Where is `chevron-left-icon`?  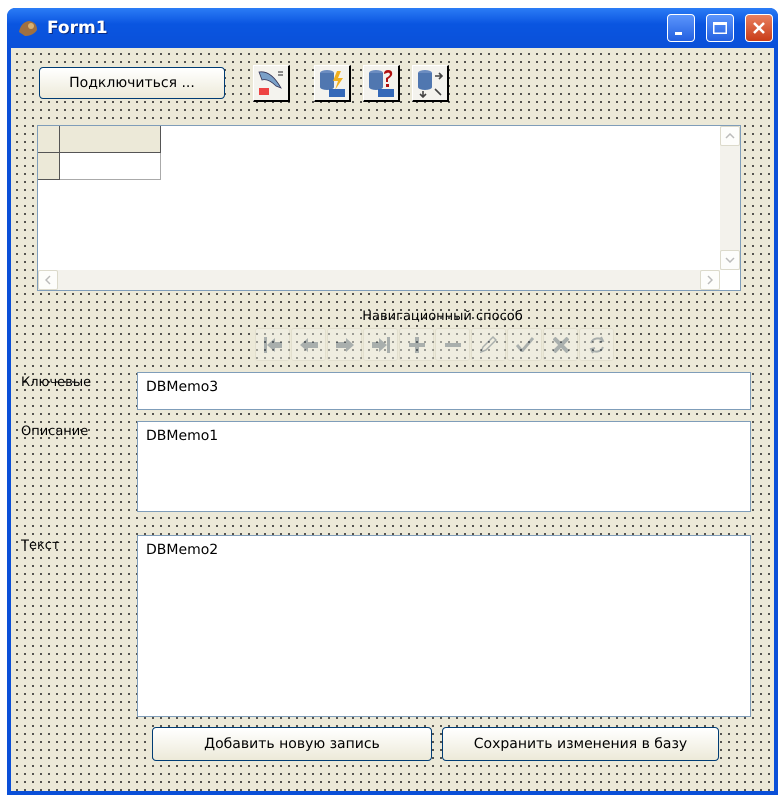
chevron-left-icon is located at coordinates (48, 280).